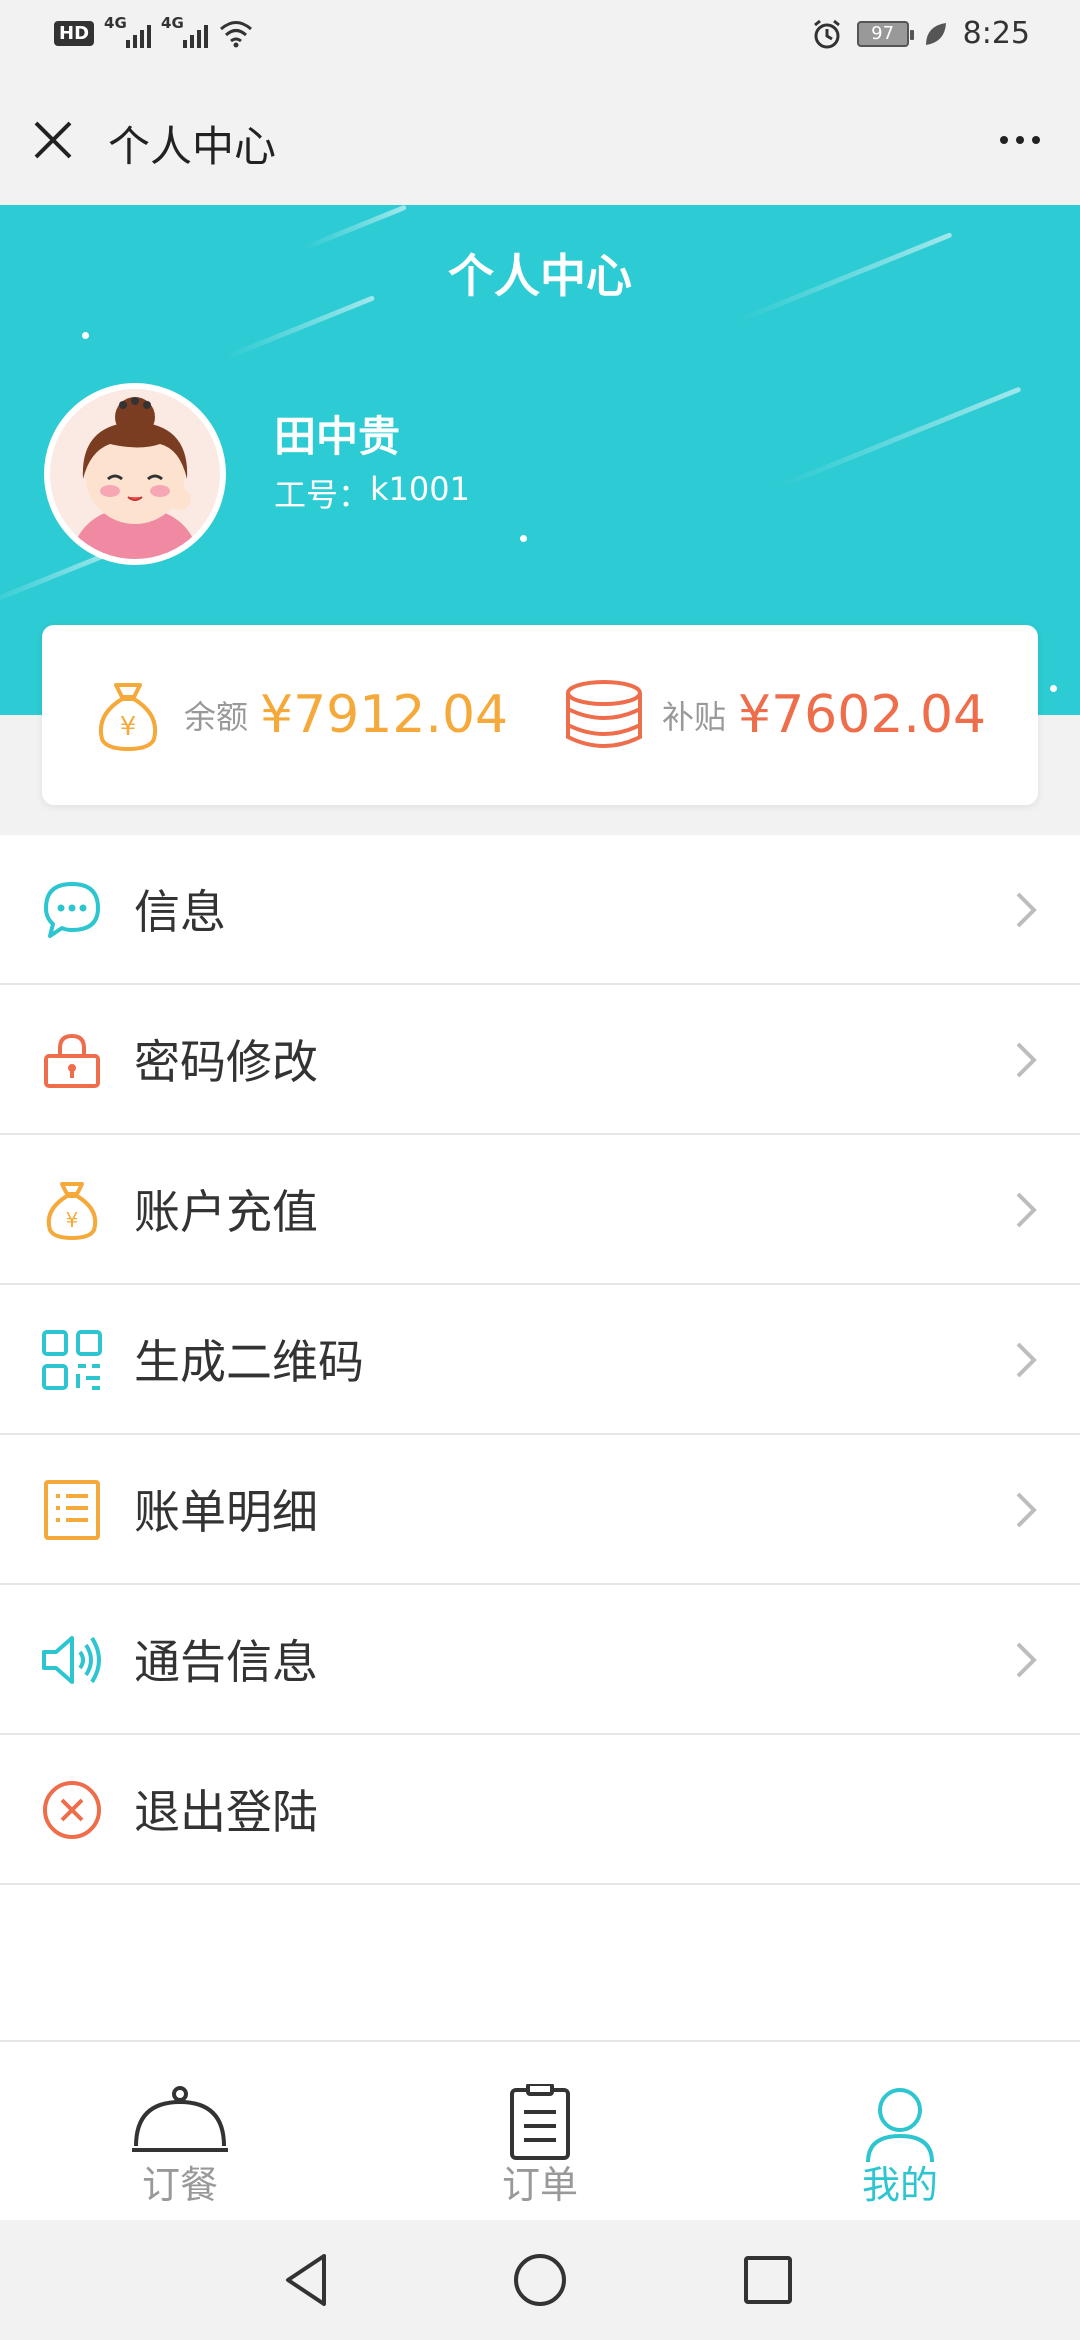 The image size is (1080, 2340). What do you see at coordinates (540, 1660) in the screenshot?
I see `menu-item-announcements: 通告信息` at bounding box center [540, 1660].